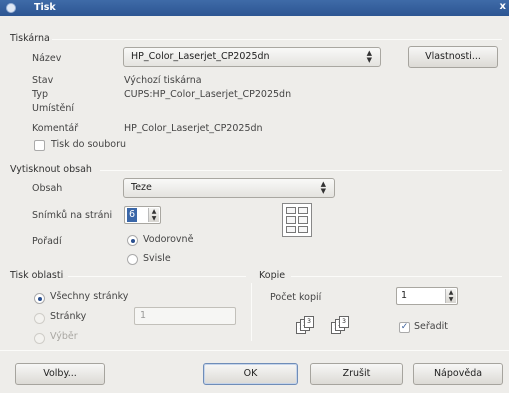  Describe the element at coordinates (404, 327) in the screenshot. I see `collate-checkbox: ✓` at that location.